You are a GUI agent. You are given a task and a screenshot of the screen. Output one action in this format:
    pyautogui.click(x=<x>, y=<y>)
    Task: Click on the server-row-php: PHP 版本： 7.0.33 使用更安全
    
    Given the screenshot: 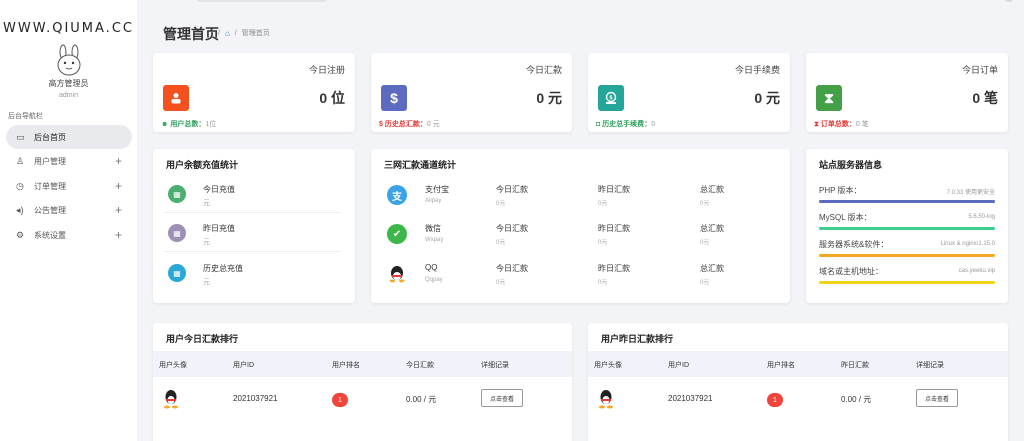 What is the action you would take?
    pyautogui.click(x=907, y=192)
    